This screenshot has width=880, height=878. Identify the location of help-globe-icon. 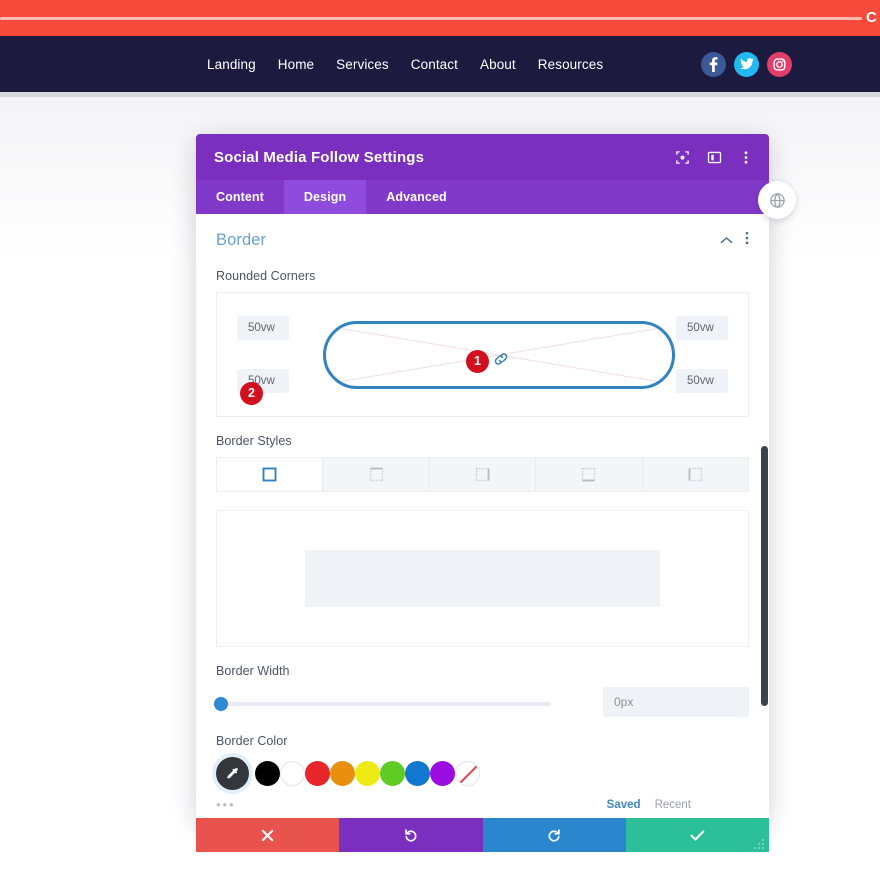
(777, 200).